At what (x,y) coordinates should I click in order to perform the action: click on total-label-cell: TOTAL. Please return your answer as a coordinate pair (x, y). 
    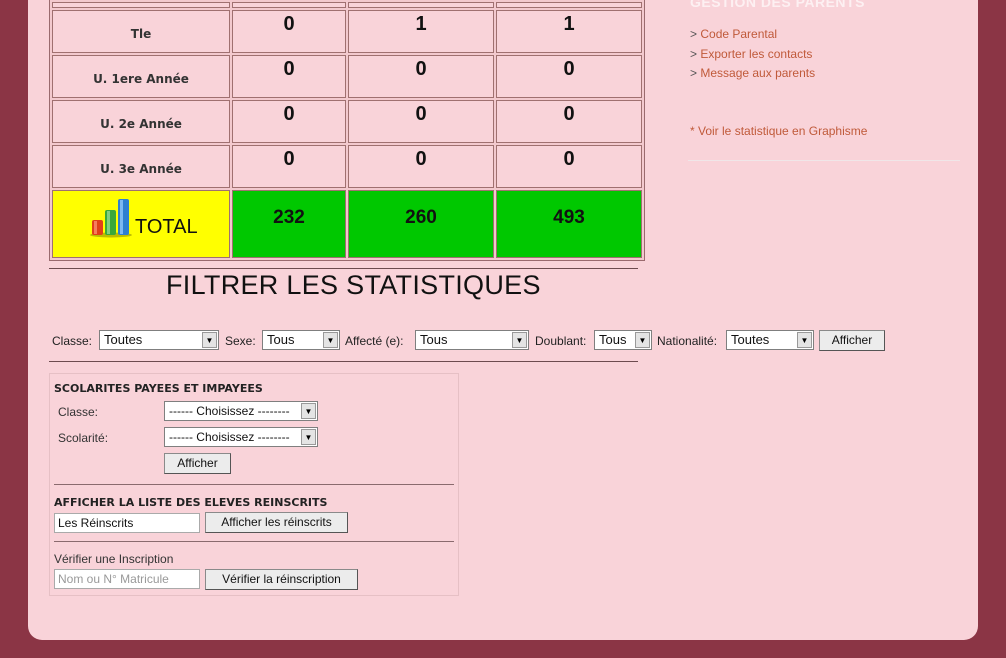
    Looking at the image, I should click on (141, 224).